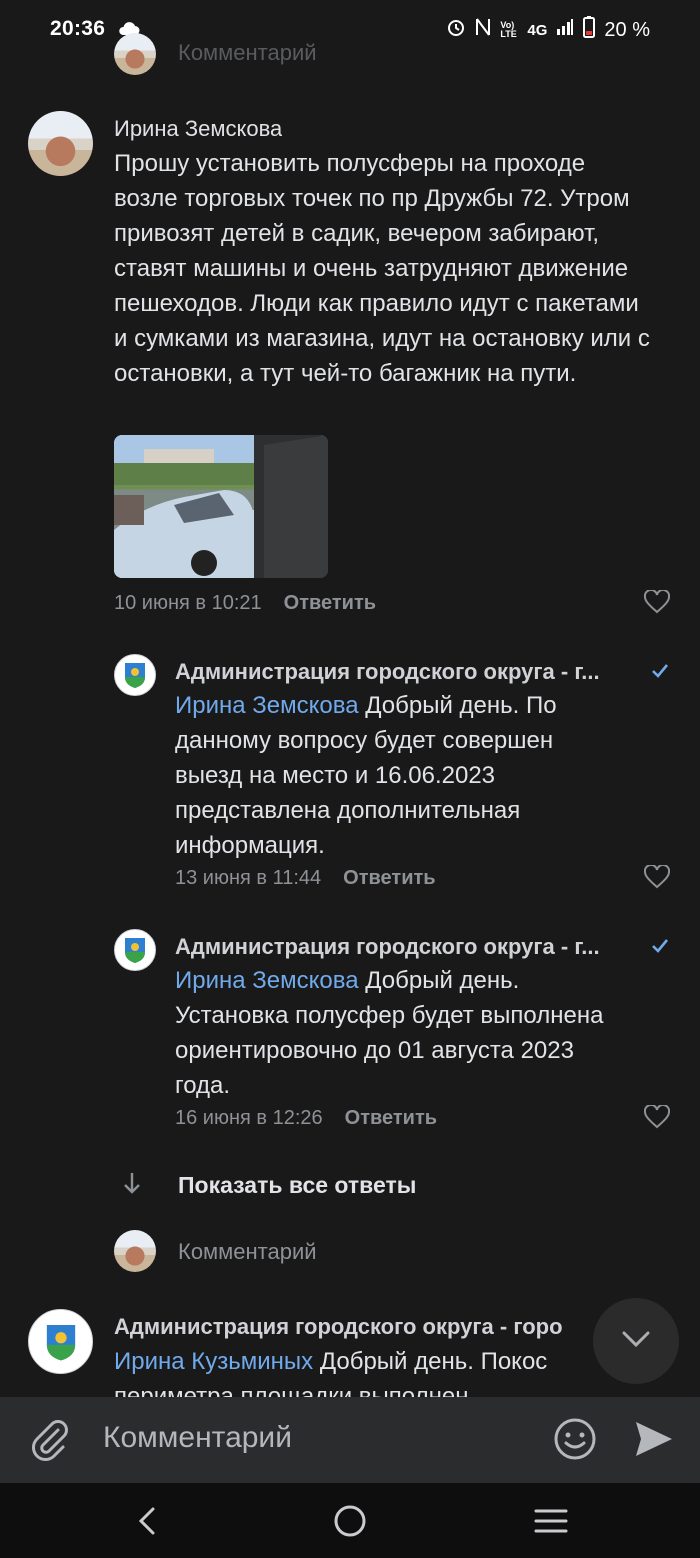  Describe the element at coordinates (247, 53) in the screenshot. I see `reply-input-placeholder-top: Комментарий` at that location.